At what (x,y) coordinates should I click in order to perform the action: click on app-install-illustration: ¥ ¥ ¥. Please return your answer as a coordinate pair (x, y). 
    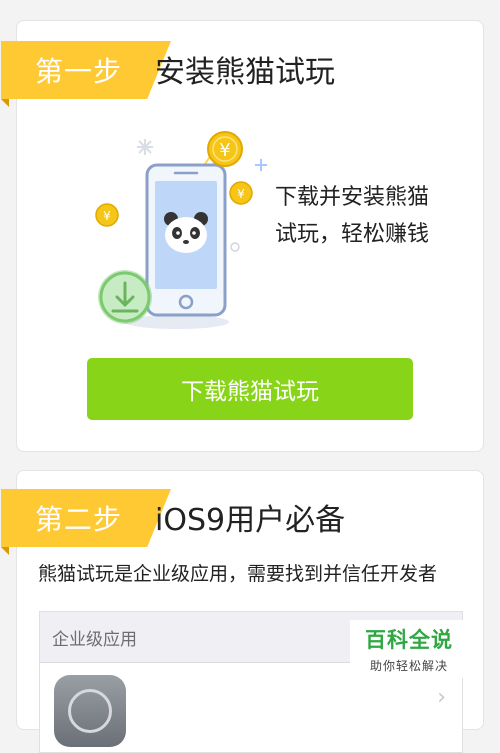
    Looking at the image, I should click on (181, 230).